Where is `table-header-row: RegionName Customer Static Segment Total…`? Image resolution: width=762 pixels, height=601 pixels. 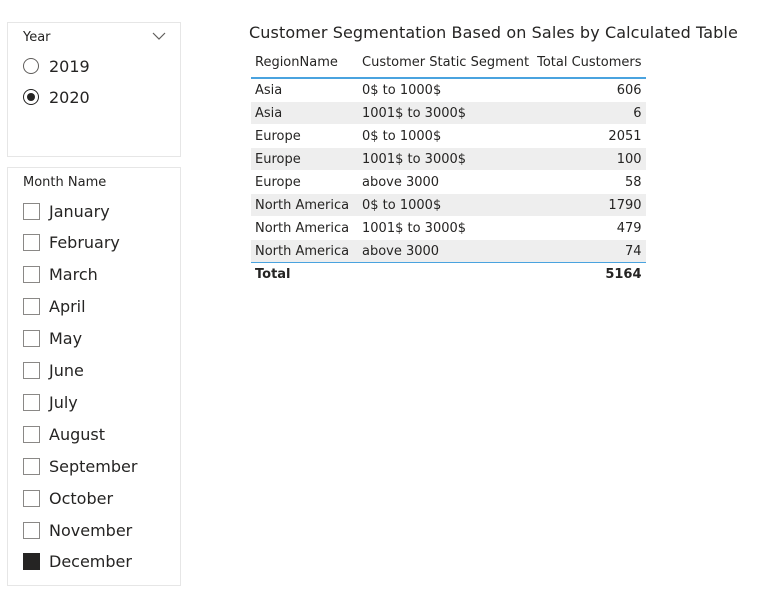
table-header-row: RegionName Customer Static Segment Total… is located at coordinates (448, 63).